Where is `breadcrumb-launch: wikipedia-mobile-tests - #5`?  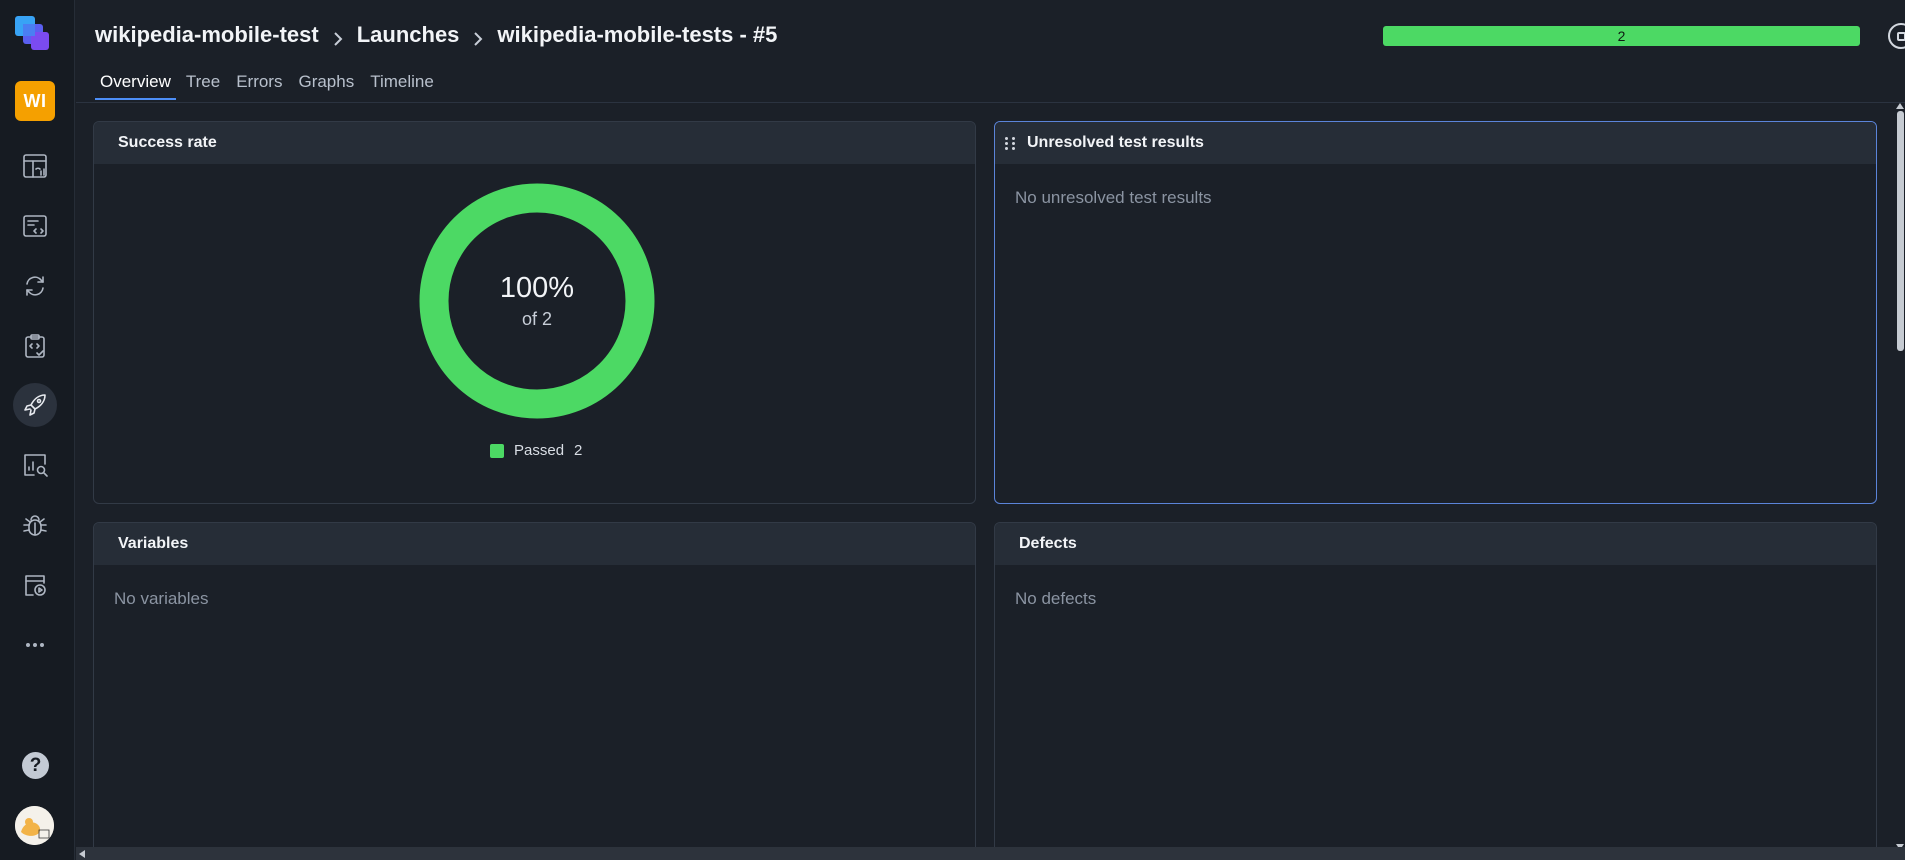
breadcrumb-launch: wikipedia-mobile-tests - #5 is located at coordinates (637, 34).